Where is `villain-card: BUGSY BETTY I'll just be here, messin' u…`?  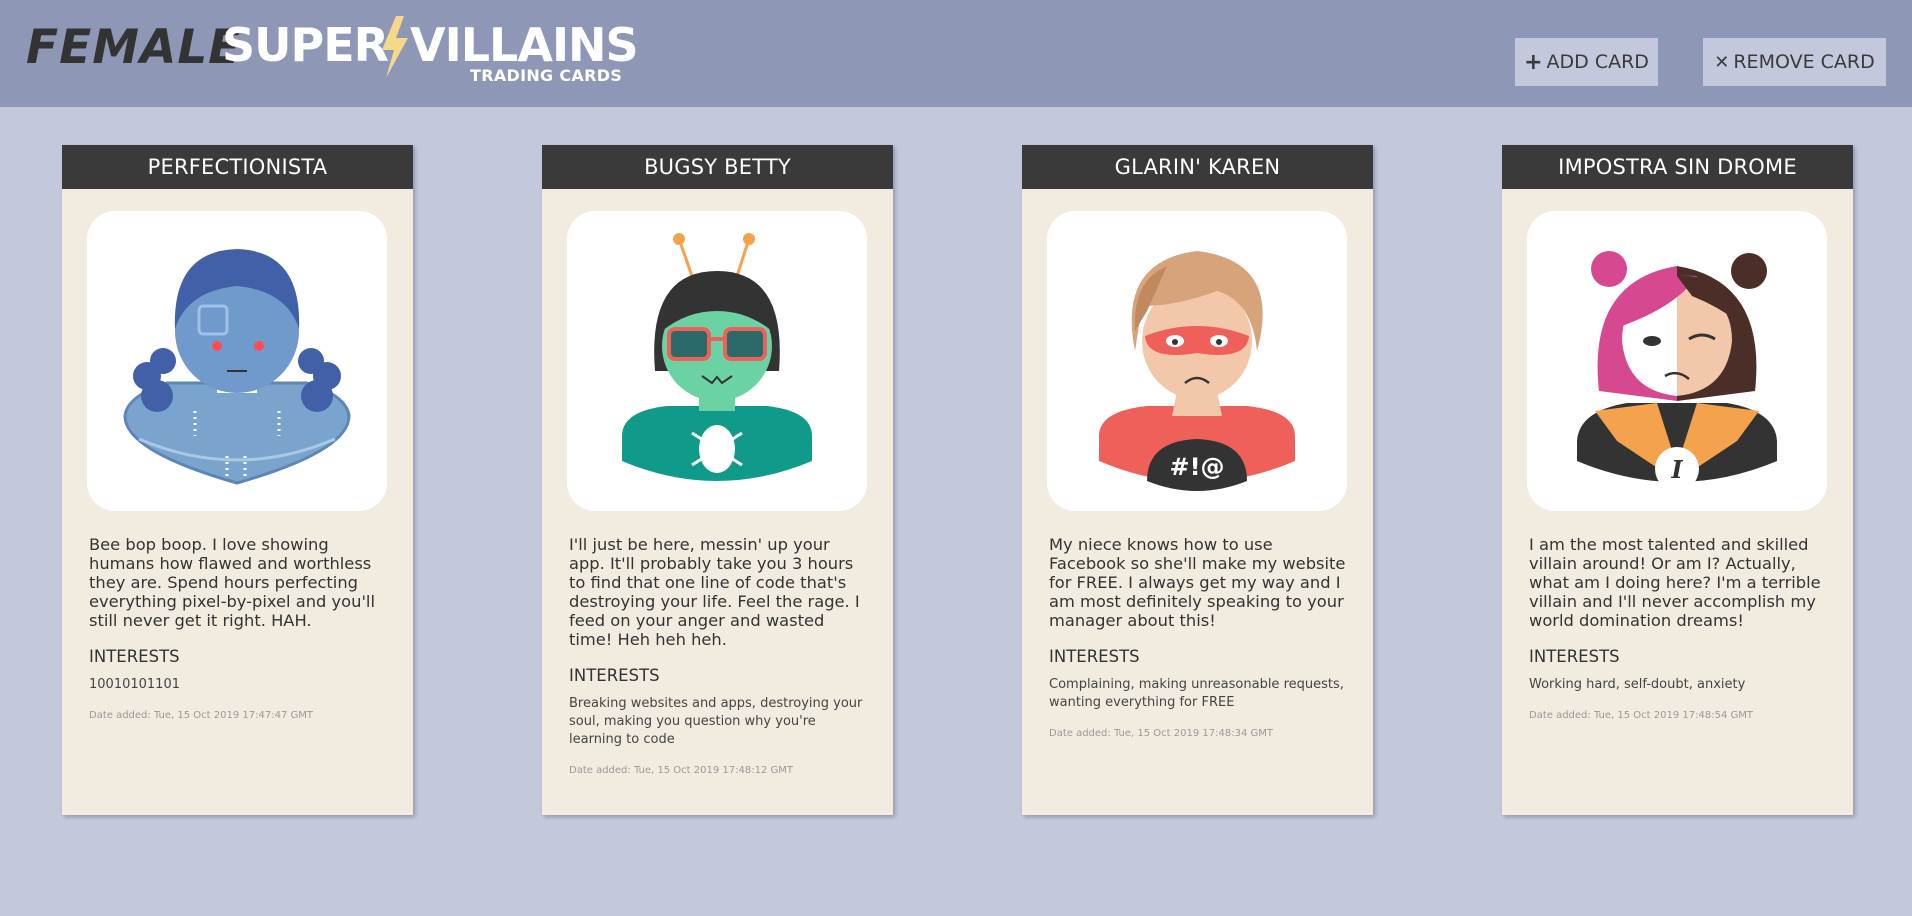
villain-card: BUGSY BETTY I'll just be here, messin' u… is located at coordinates (717, 480).